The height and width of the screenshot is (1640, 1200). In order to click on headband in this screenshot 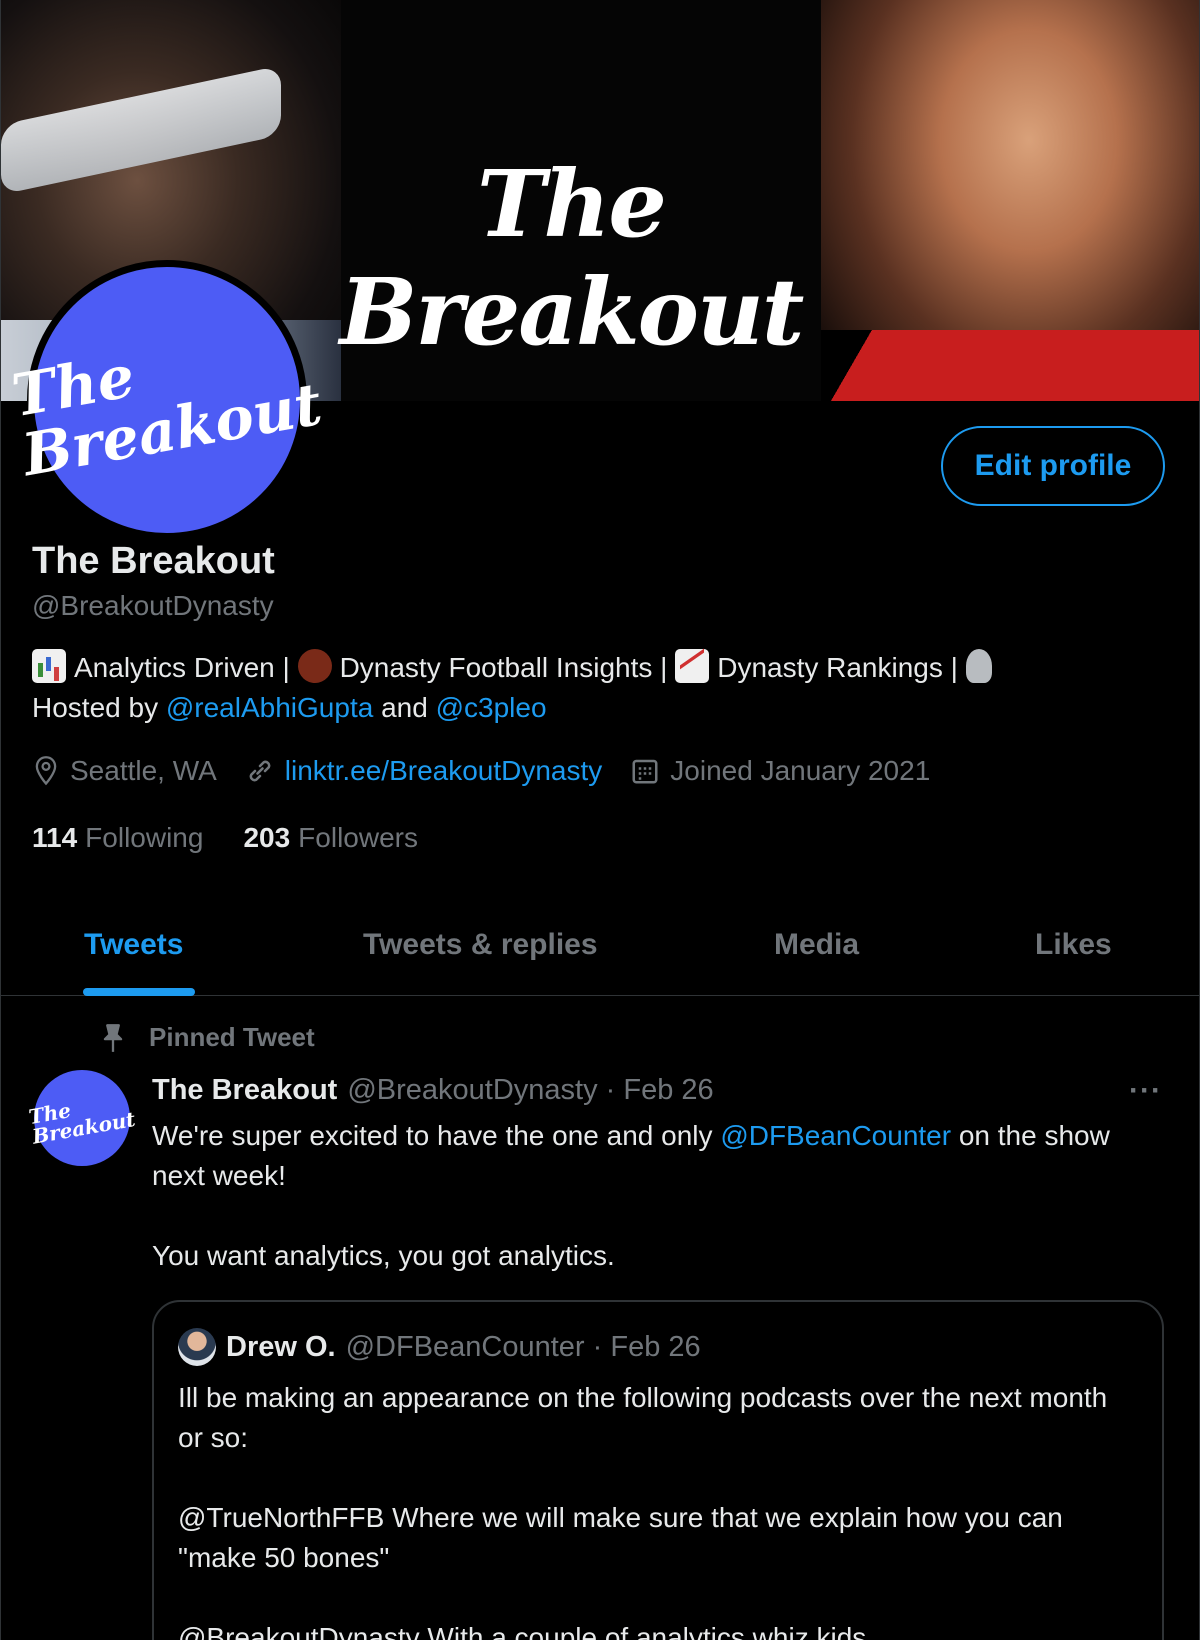, I will do `click(141, 130)`.